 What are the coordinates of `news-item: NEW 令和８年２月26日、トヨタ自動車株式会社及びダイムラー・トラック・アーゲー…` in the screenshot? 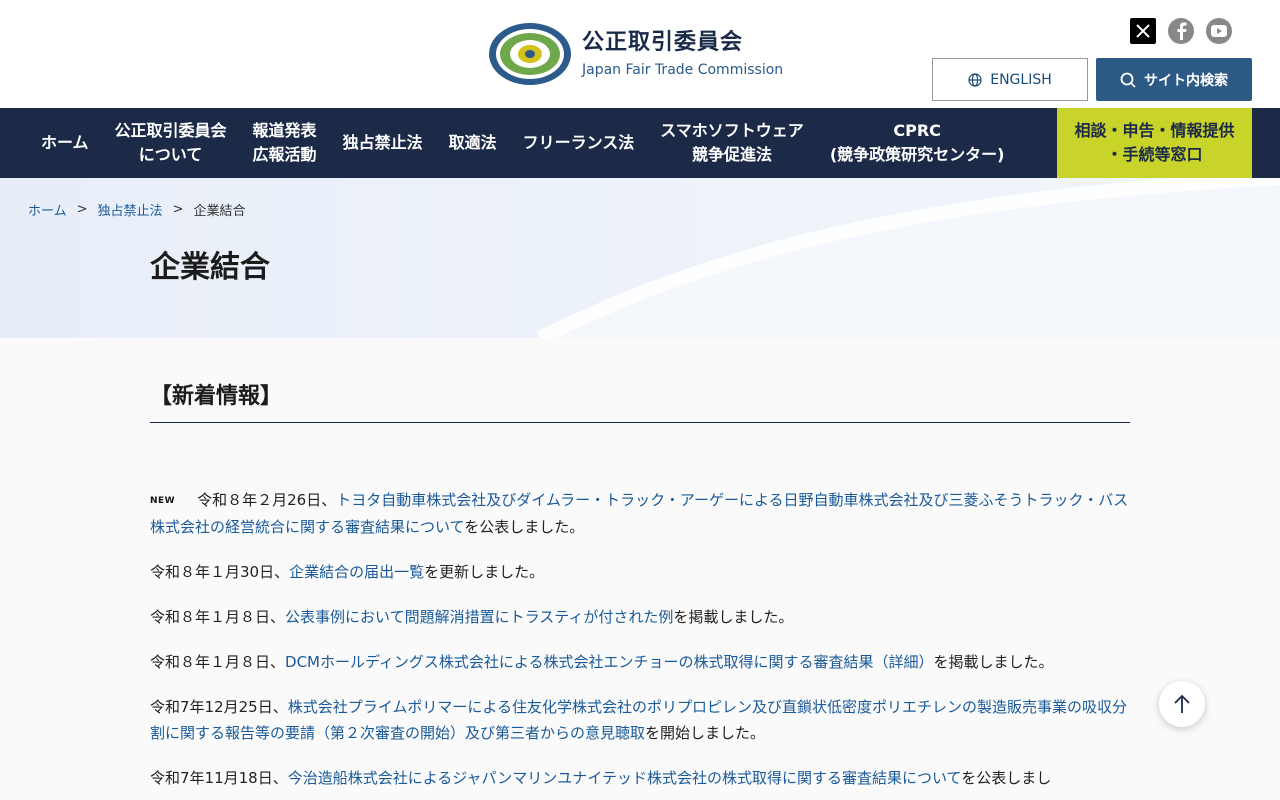 It's located at (640, 513).